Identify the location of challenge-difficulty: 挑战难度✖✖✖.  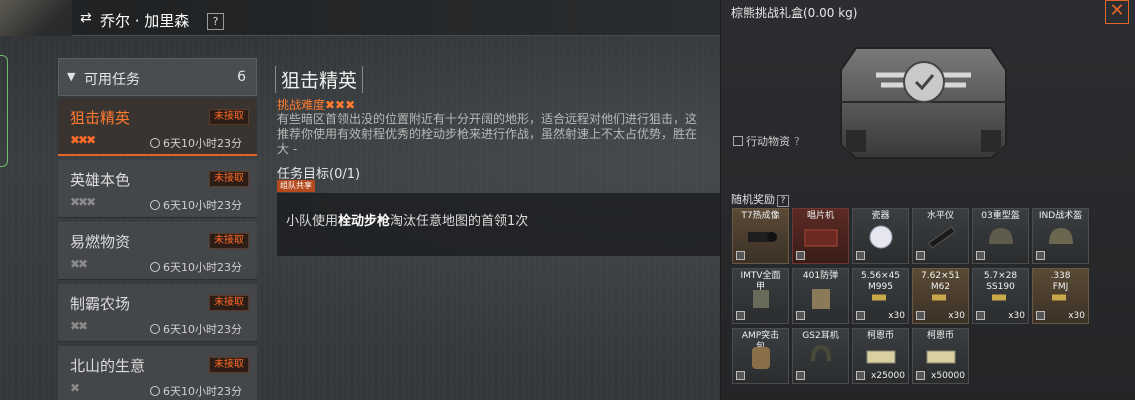
(316, 105).